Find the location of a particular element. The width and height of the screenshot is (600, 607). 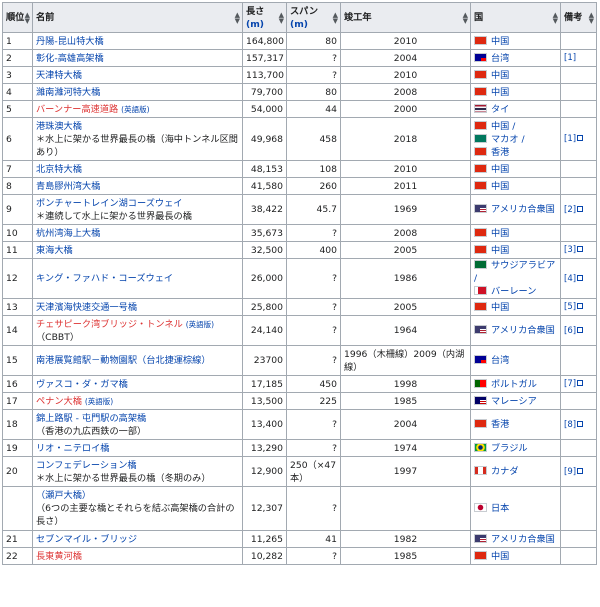

bridge-name-link: 東海大橋 is located at coordinates (54, 250).